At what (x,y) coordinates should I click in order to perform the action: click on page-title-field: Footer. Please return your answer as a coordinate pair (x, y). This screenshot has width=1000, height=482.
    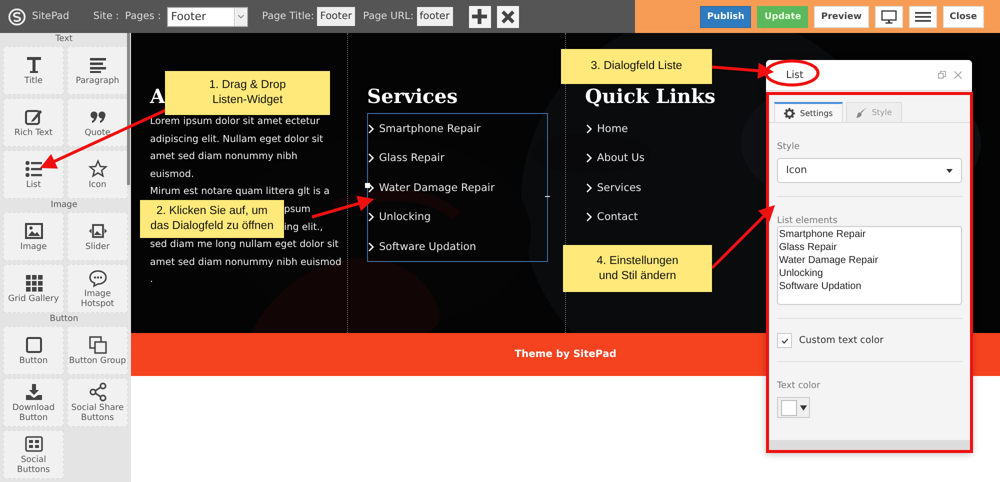
    Looking at the image, I should click on (336, 16).